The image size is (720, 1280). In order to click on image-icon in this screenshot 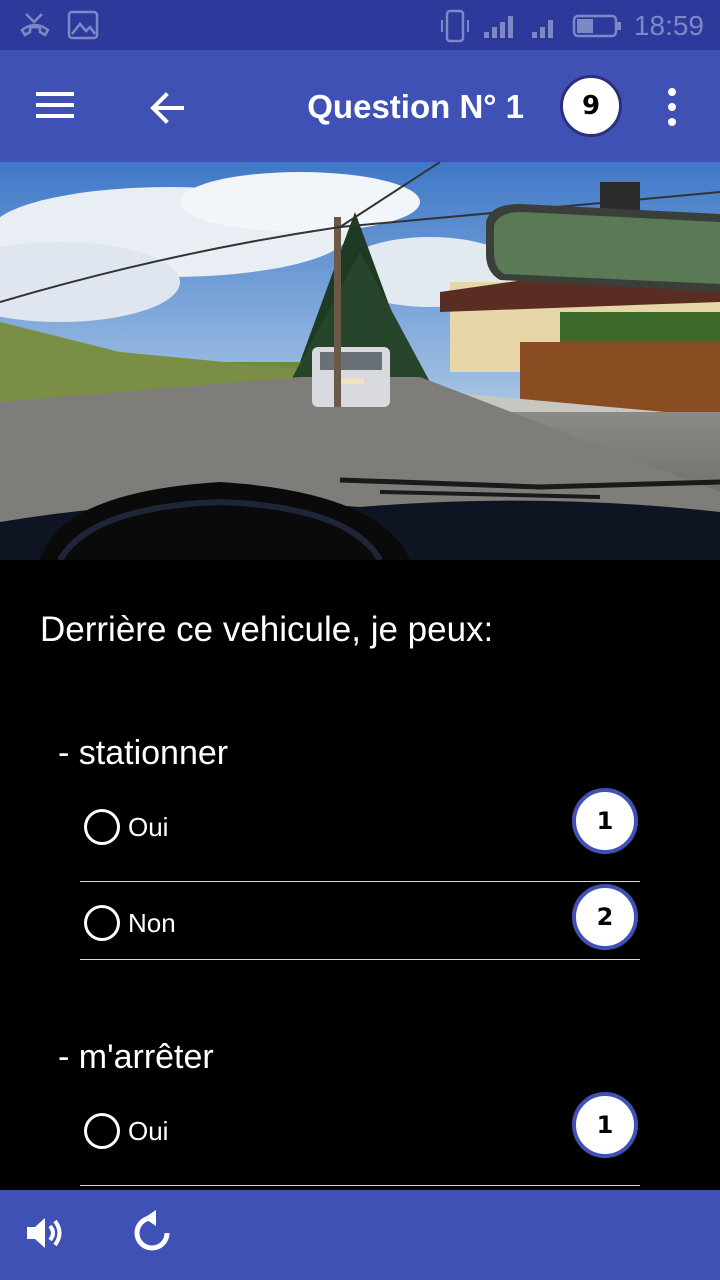, I will do `click(83, 25)`.